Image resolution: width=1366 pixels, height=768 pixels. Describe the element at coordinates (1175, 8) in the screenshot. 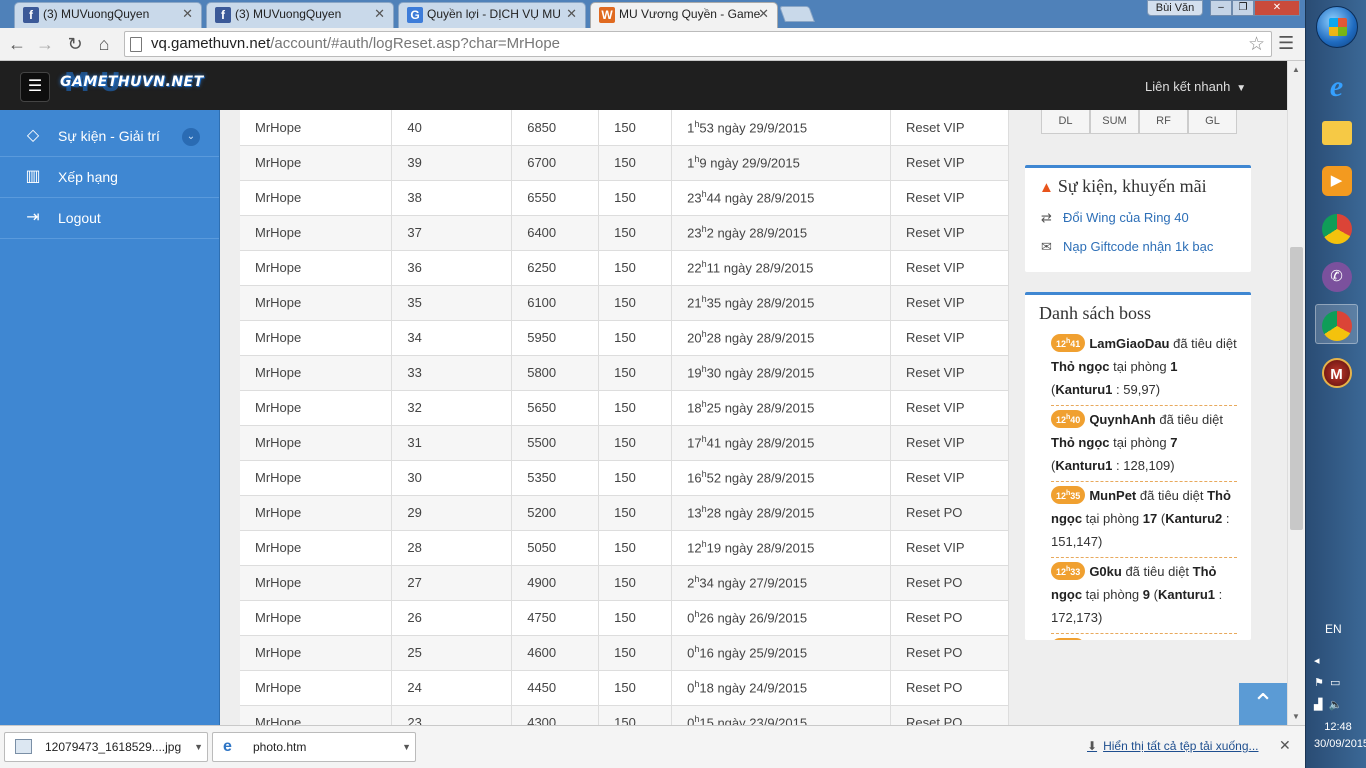

I see `profile-button: Bùi Văn` at that location.